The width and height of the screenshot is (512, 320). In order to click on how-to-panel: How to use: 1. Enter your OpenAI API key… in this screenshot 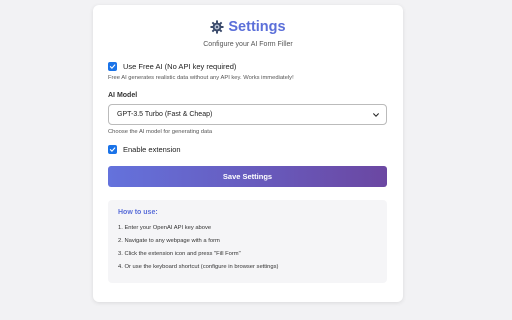, I will do `click(247, 241)`.